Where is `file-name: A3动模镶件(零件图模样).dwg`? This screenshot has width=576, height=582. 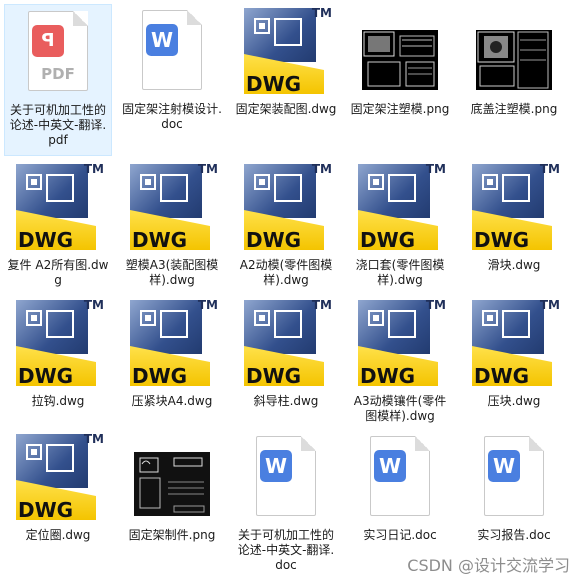
file-name: A3动模镶件(零件图模样).dwg is located at coordinates (400, 408).